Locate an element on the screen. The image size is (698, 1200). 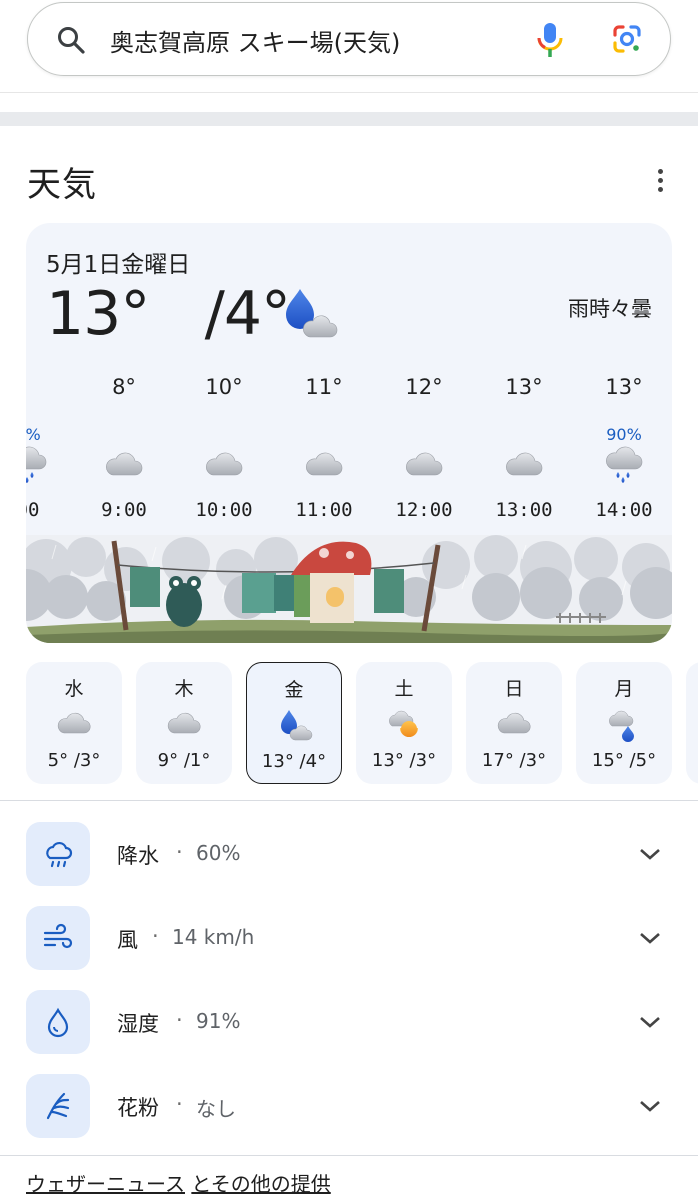
day-chip-sun: 日 17° /3° is located at coordinates (514, 723).